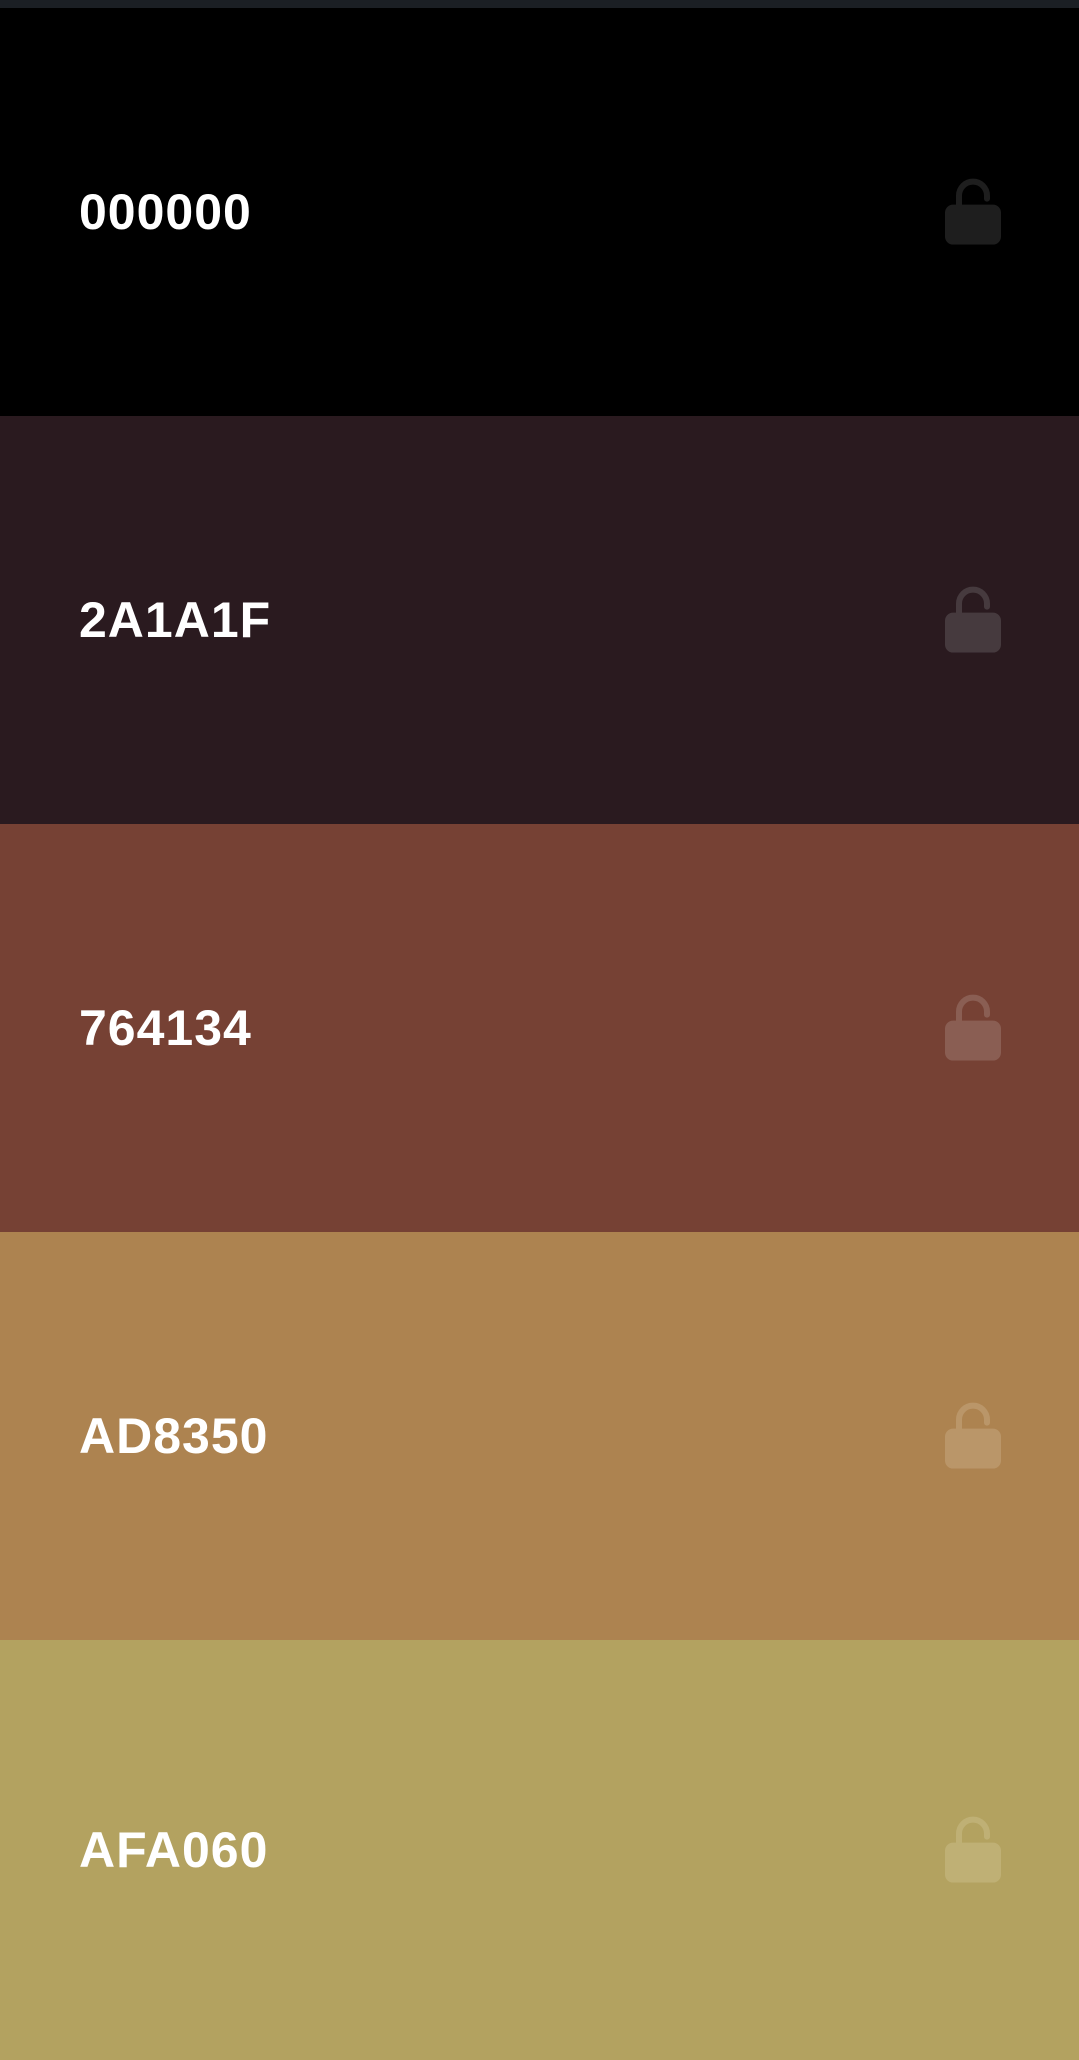  Describe the element at coordinates (539, 4) in the screenshot. I see `top-status-bar` at that location.